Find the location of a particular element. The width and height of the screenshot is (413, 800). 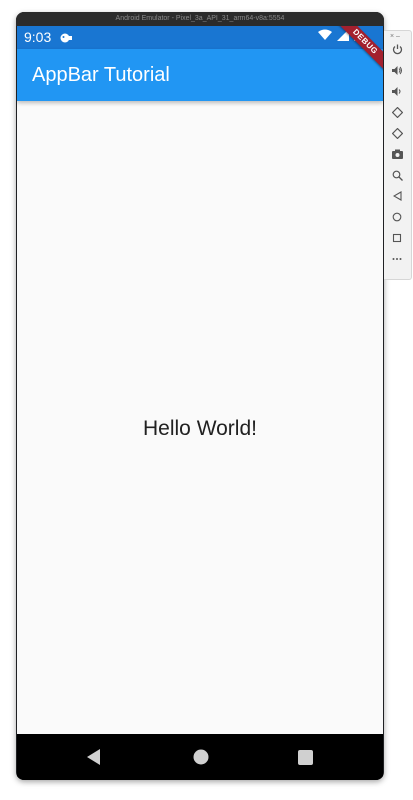

notification-icon is located at coordinates (66, 37).